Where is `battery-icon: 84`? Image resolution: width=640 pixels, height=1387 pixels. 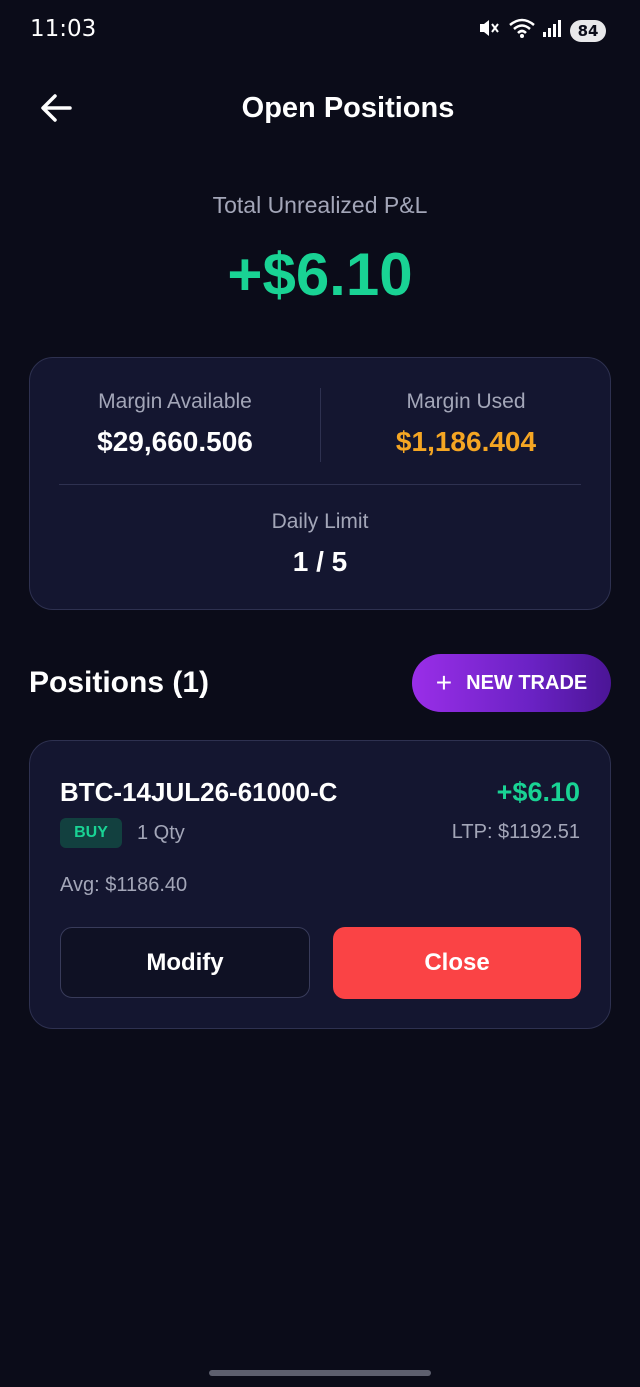 battery-icon: 84 is located at coordinates (588, 30).